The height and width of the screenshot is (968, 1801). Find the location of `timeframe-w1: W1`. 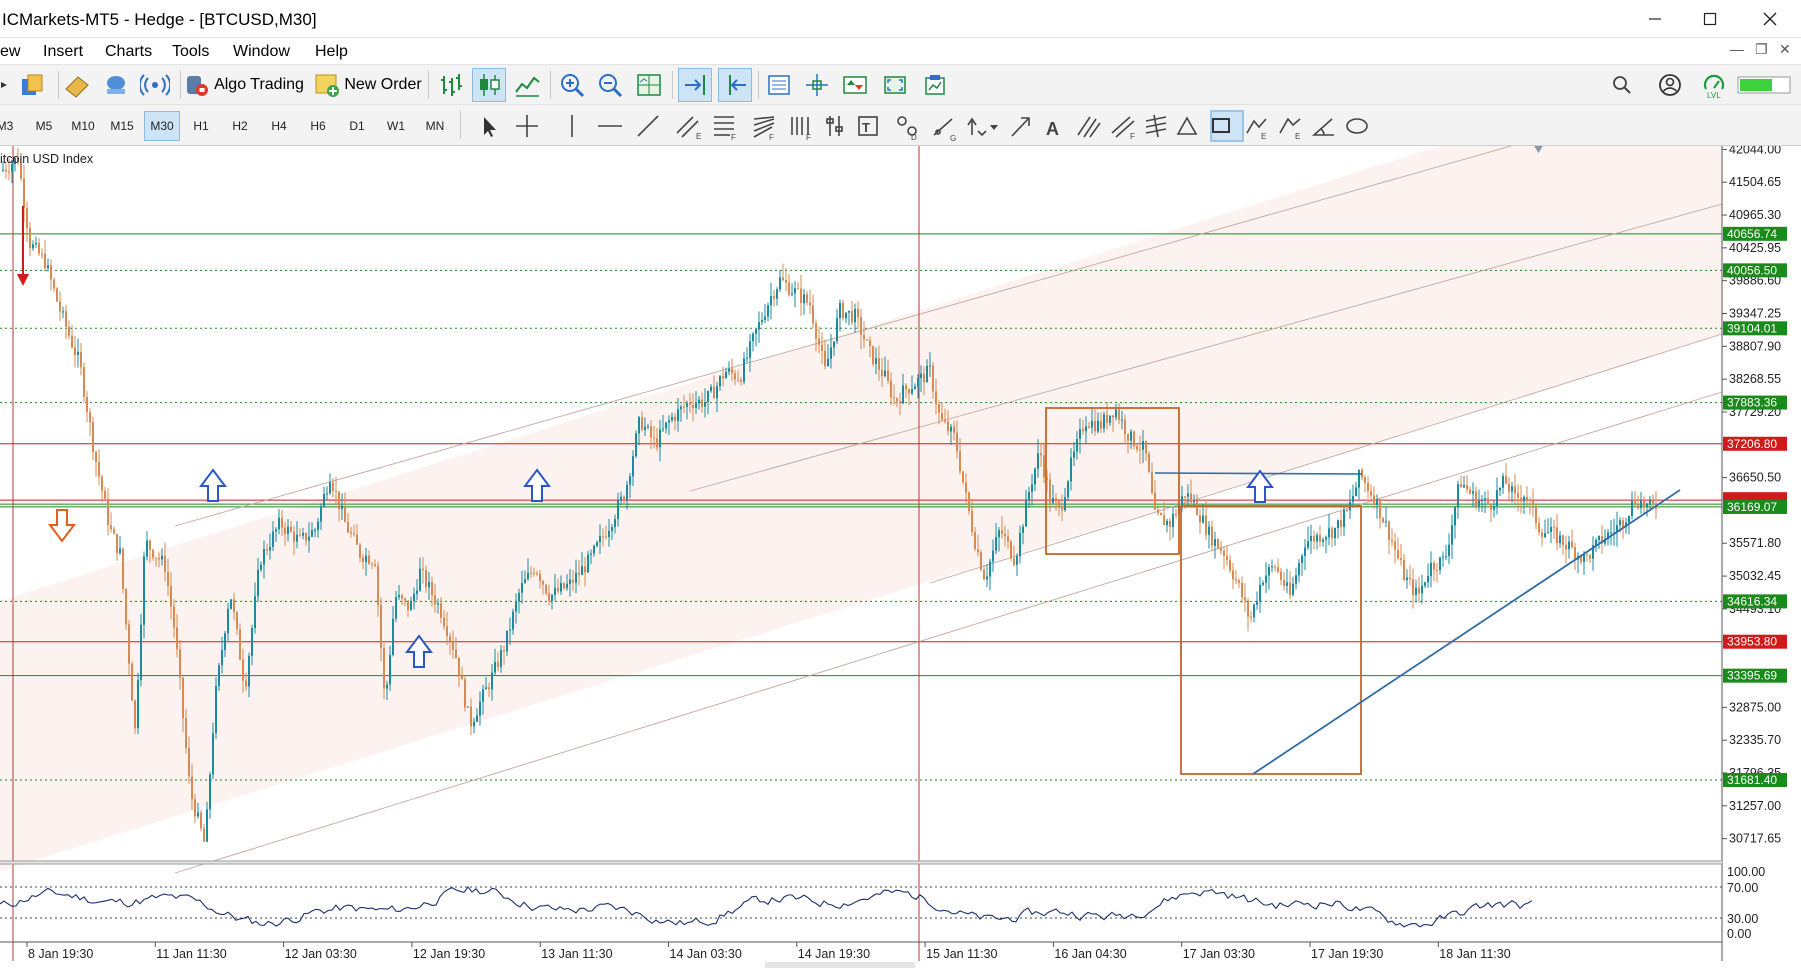

timeframe-w1: W1 is located at coordinates (396, 126).